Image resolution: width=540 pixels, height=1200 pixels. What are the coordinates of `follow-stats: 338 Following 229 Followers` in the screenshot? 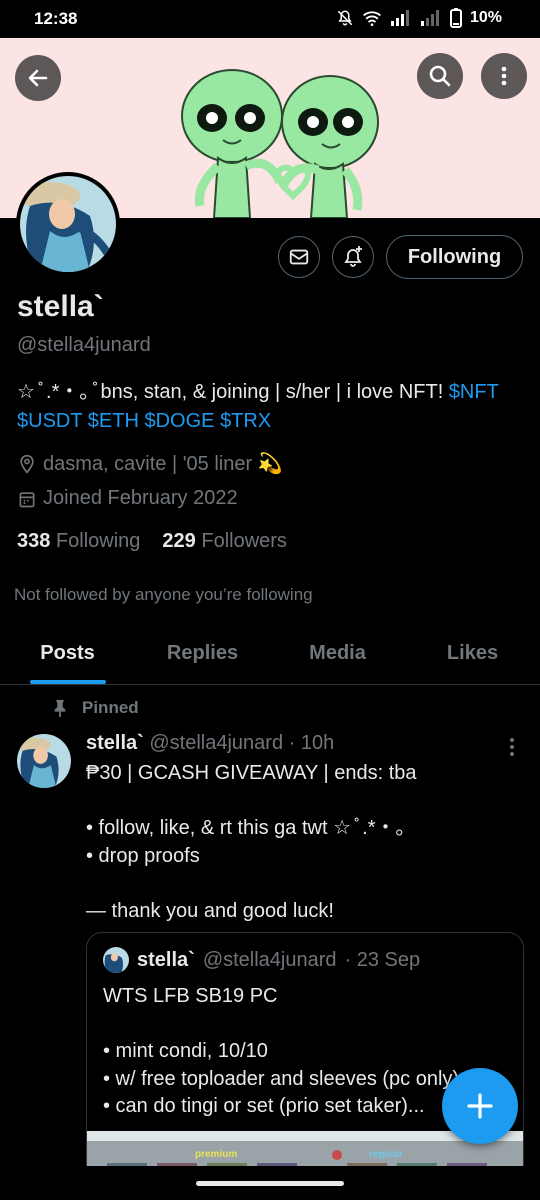 It's located at (152, 541).